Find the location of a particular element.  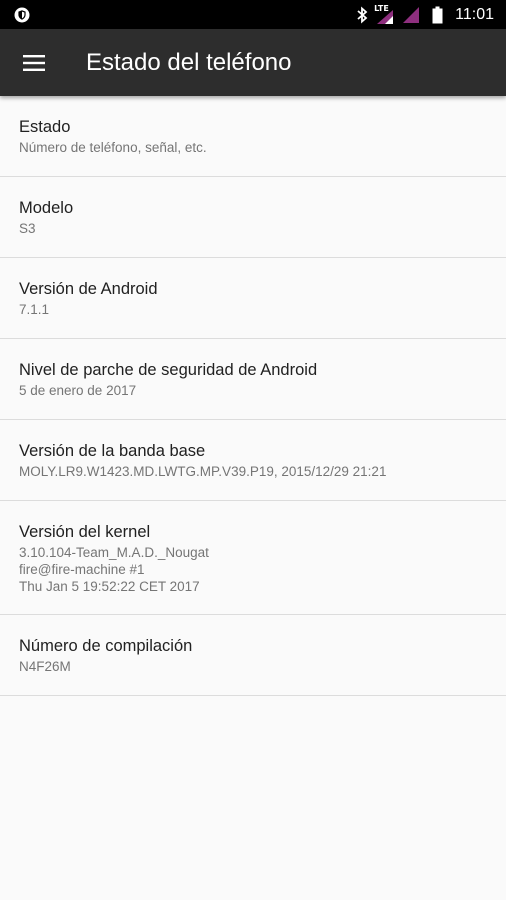

item-summary: S3 is located at coordinates (27, 228).